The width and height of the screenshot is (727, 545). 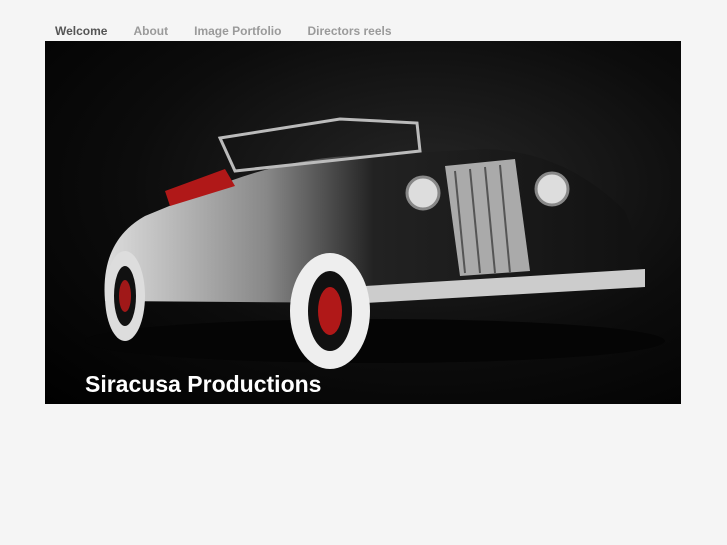 What do you see at coordinates (150, 31) in the screenshot?
I see `nav-about: About` at bounding box center [150, 31].